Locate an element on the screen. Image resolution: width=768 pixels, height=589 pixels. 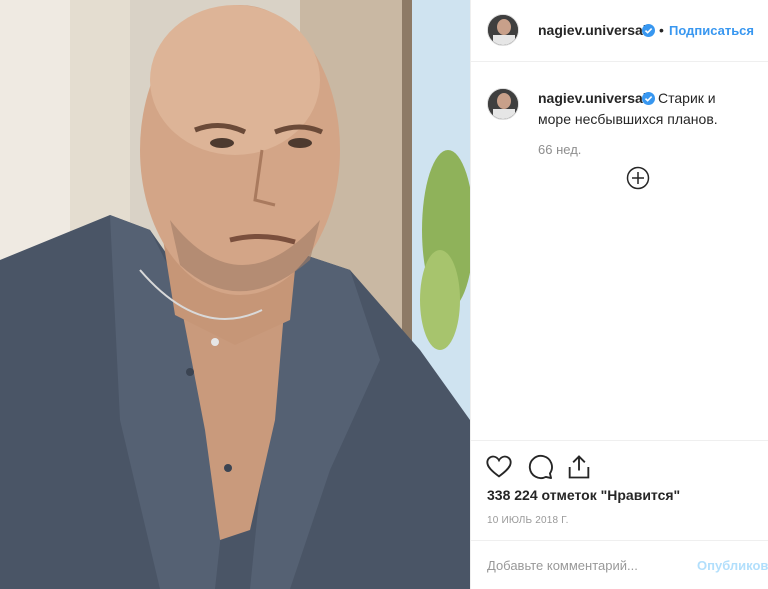
header-username: nagiev.universal is located at coordinates (592, 30).